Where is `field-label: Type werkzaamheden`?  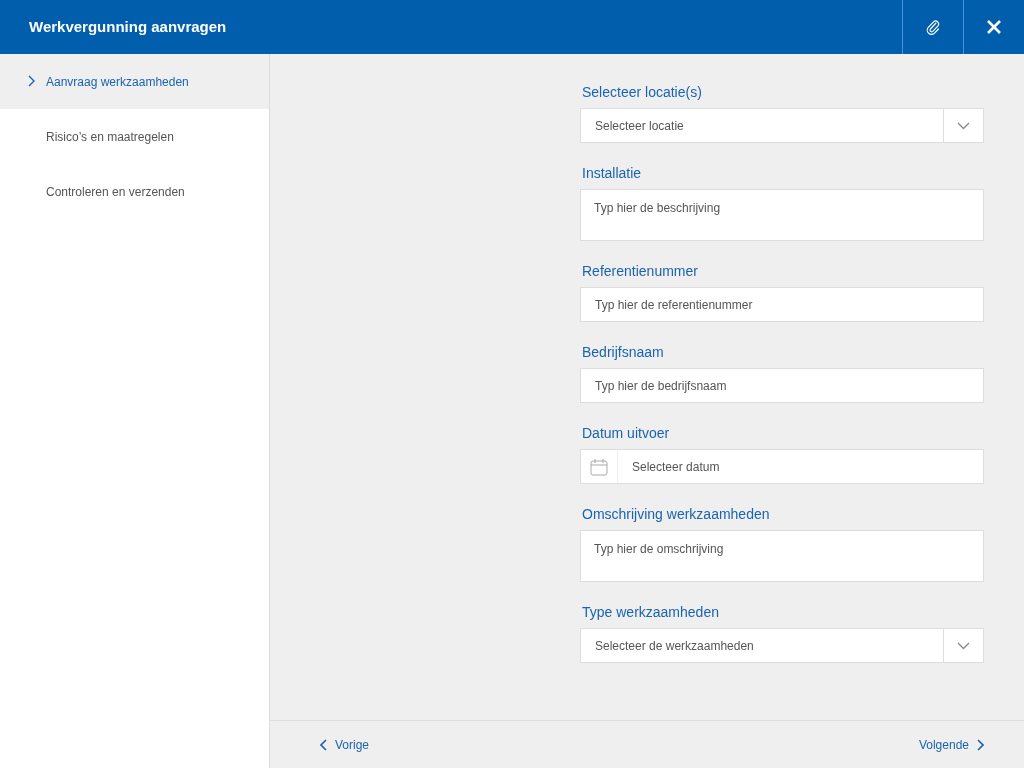
field-label: Type werkzaamheden is located at coordinates (651, 612).